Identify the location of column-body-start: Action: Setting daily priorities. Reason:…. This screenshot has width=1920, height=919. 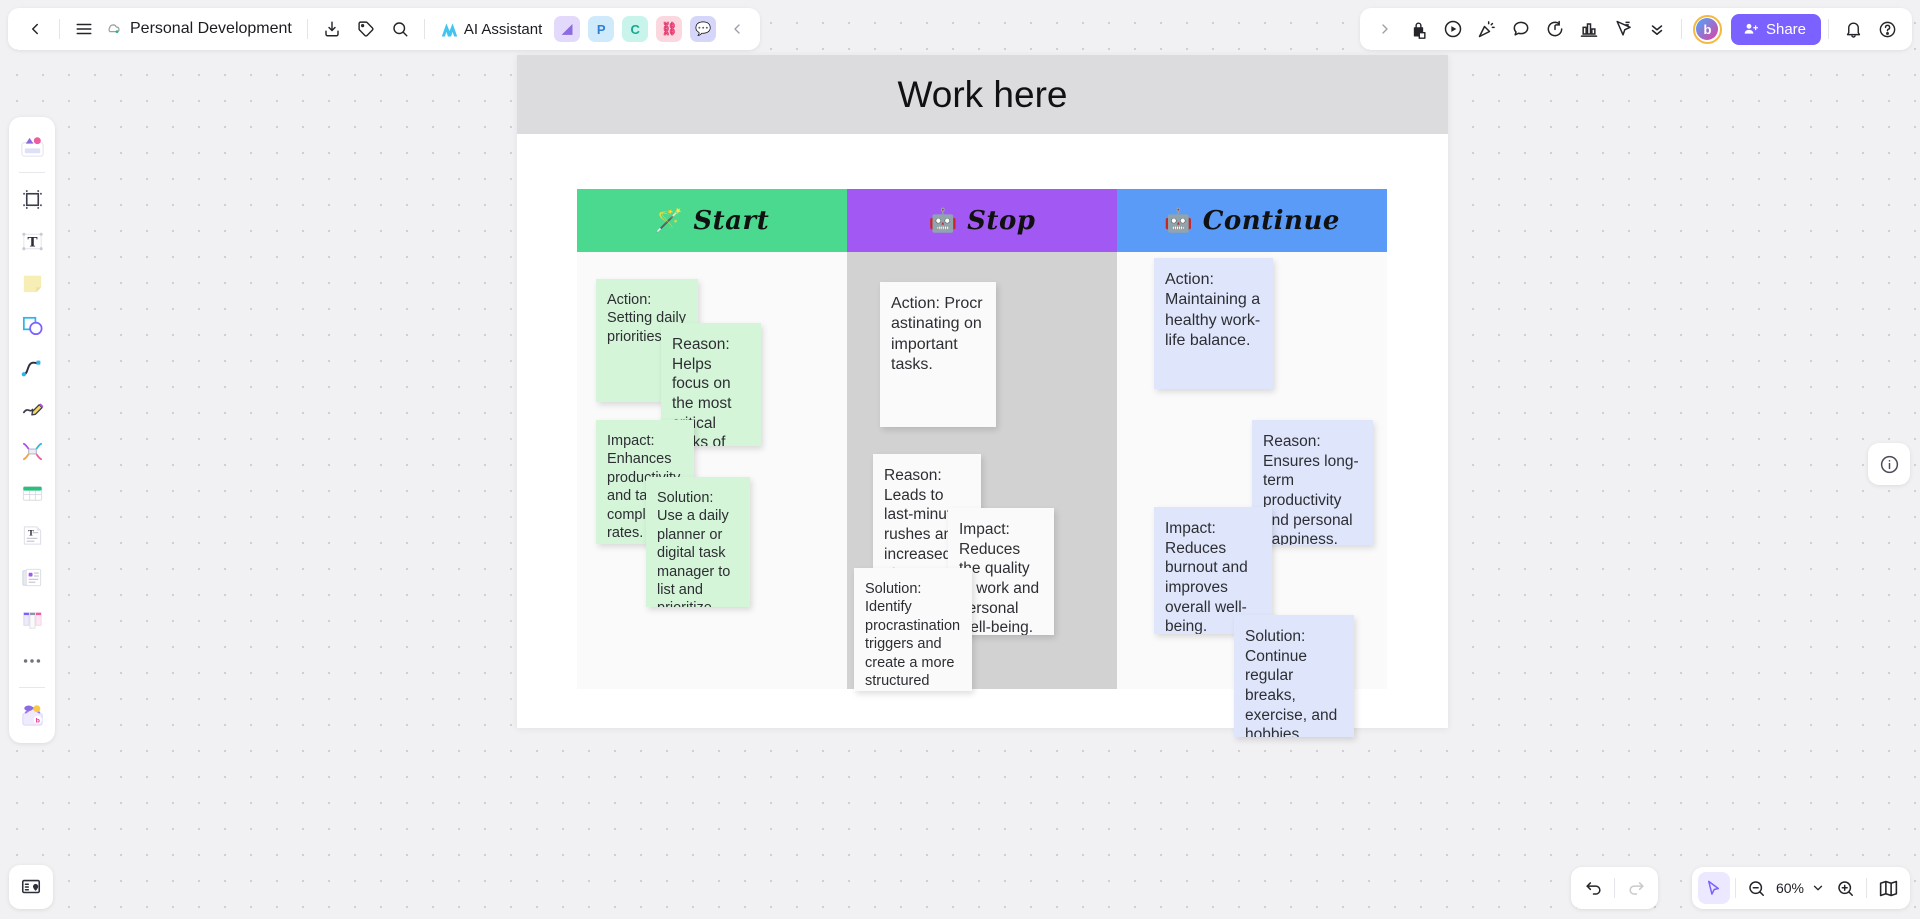
(712, 470).